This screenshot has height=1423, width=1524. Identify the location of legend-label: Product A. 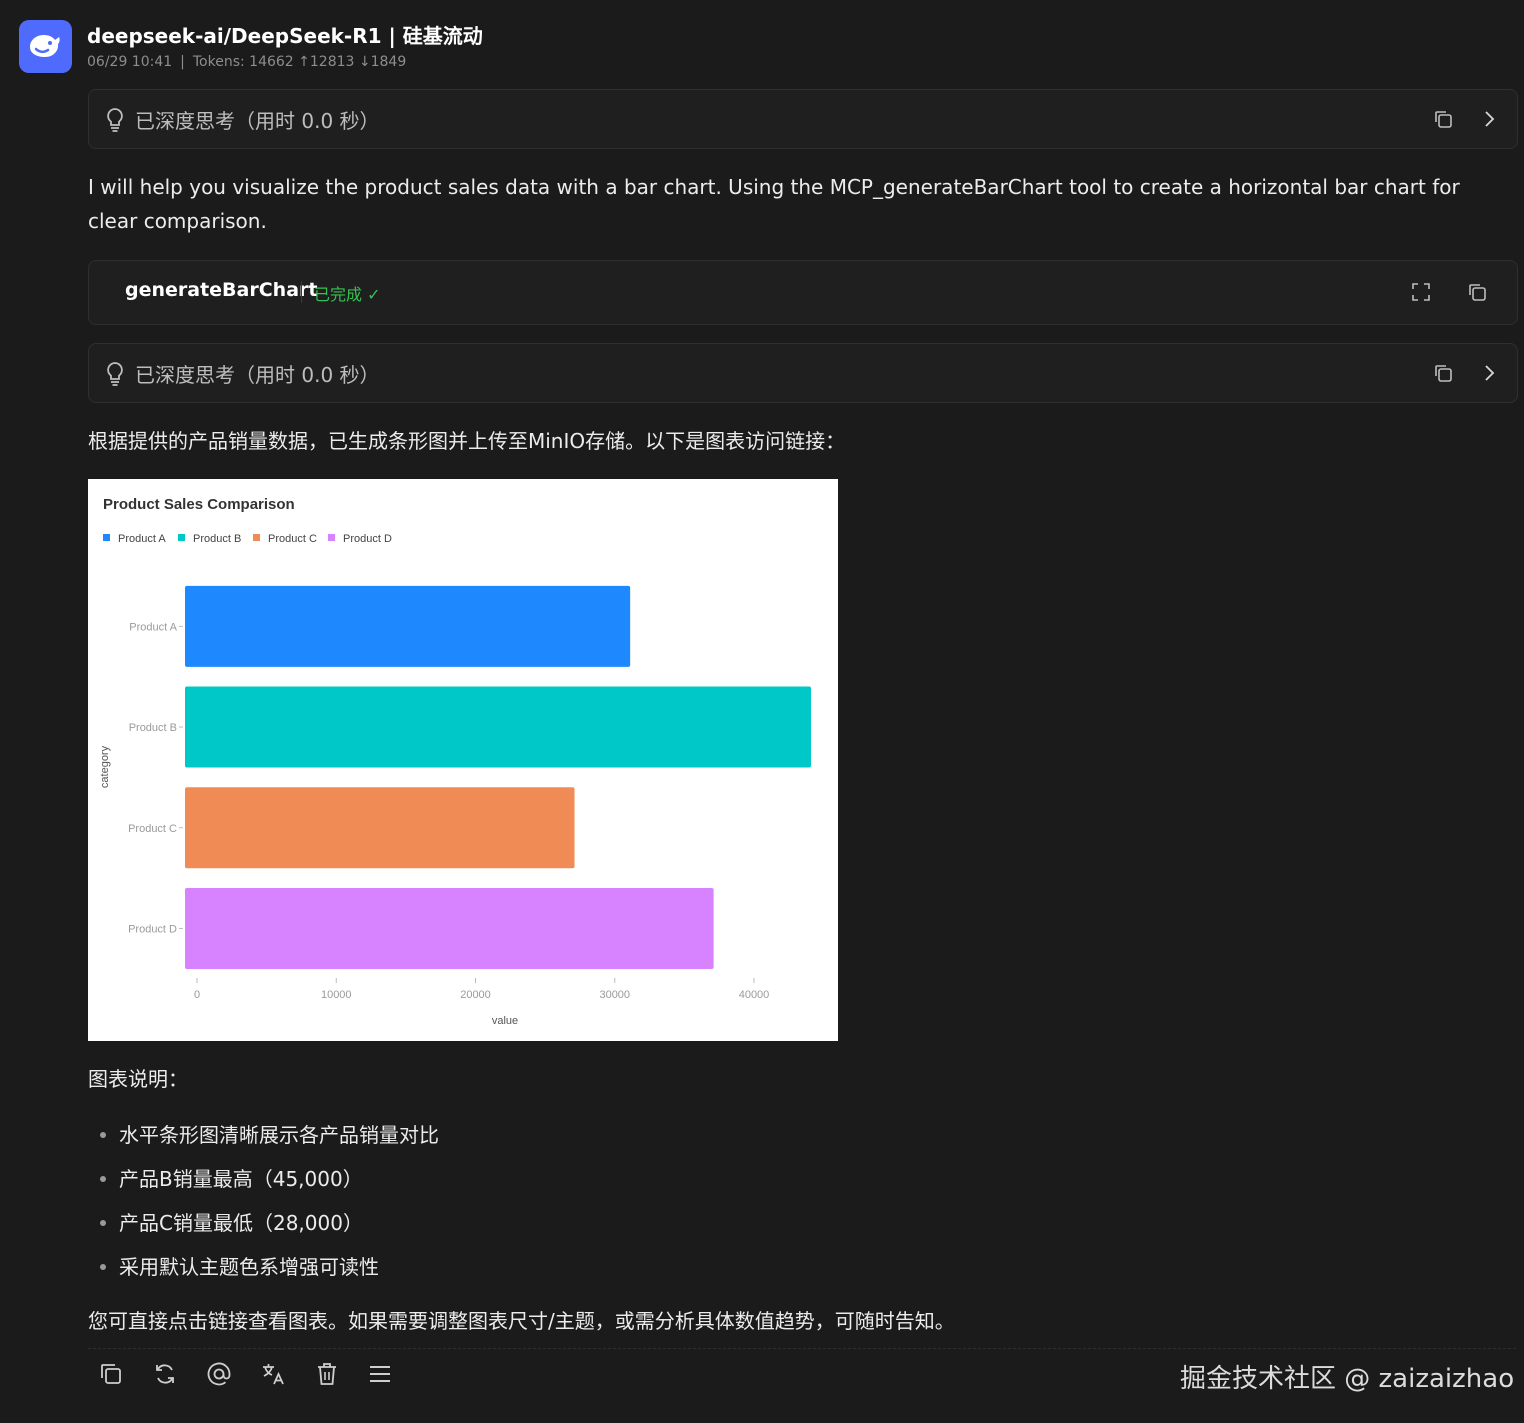
(142, 539).